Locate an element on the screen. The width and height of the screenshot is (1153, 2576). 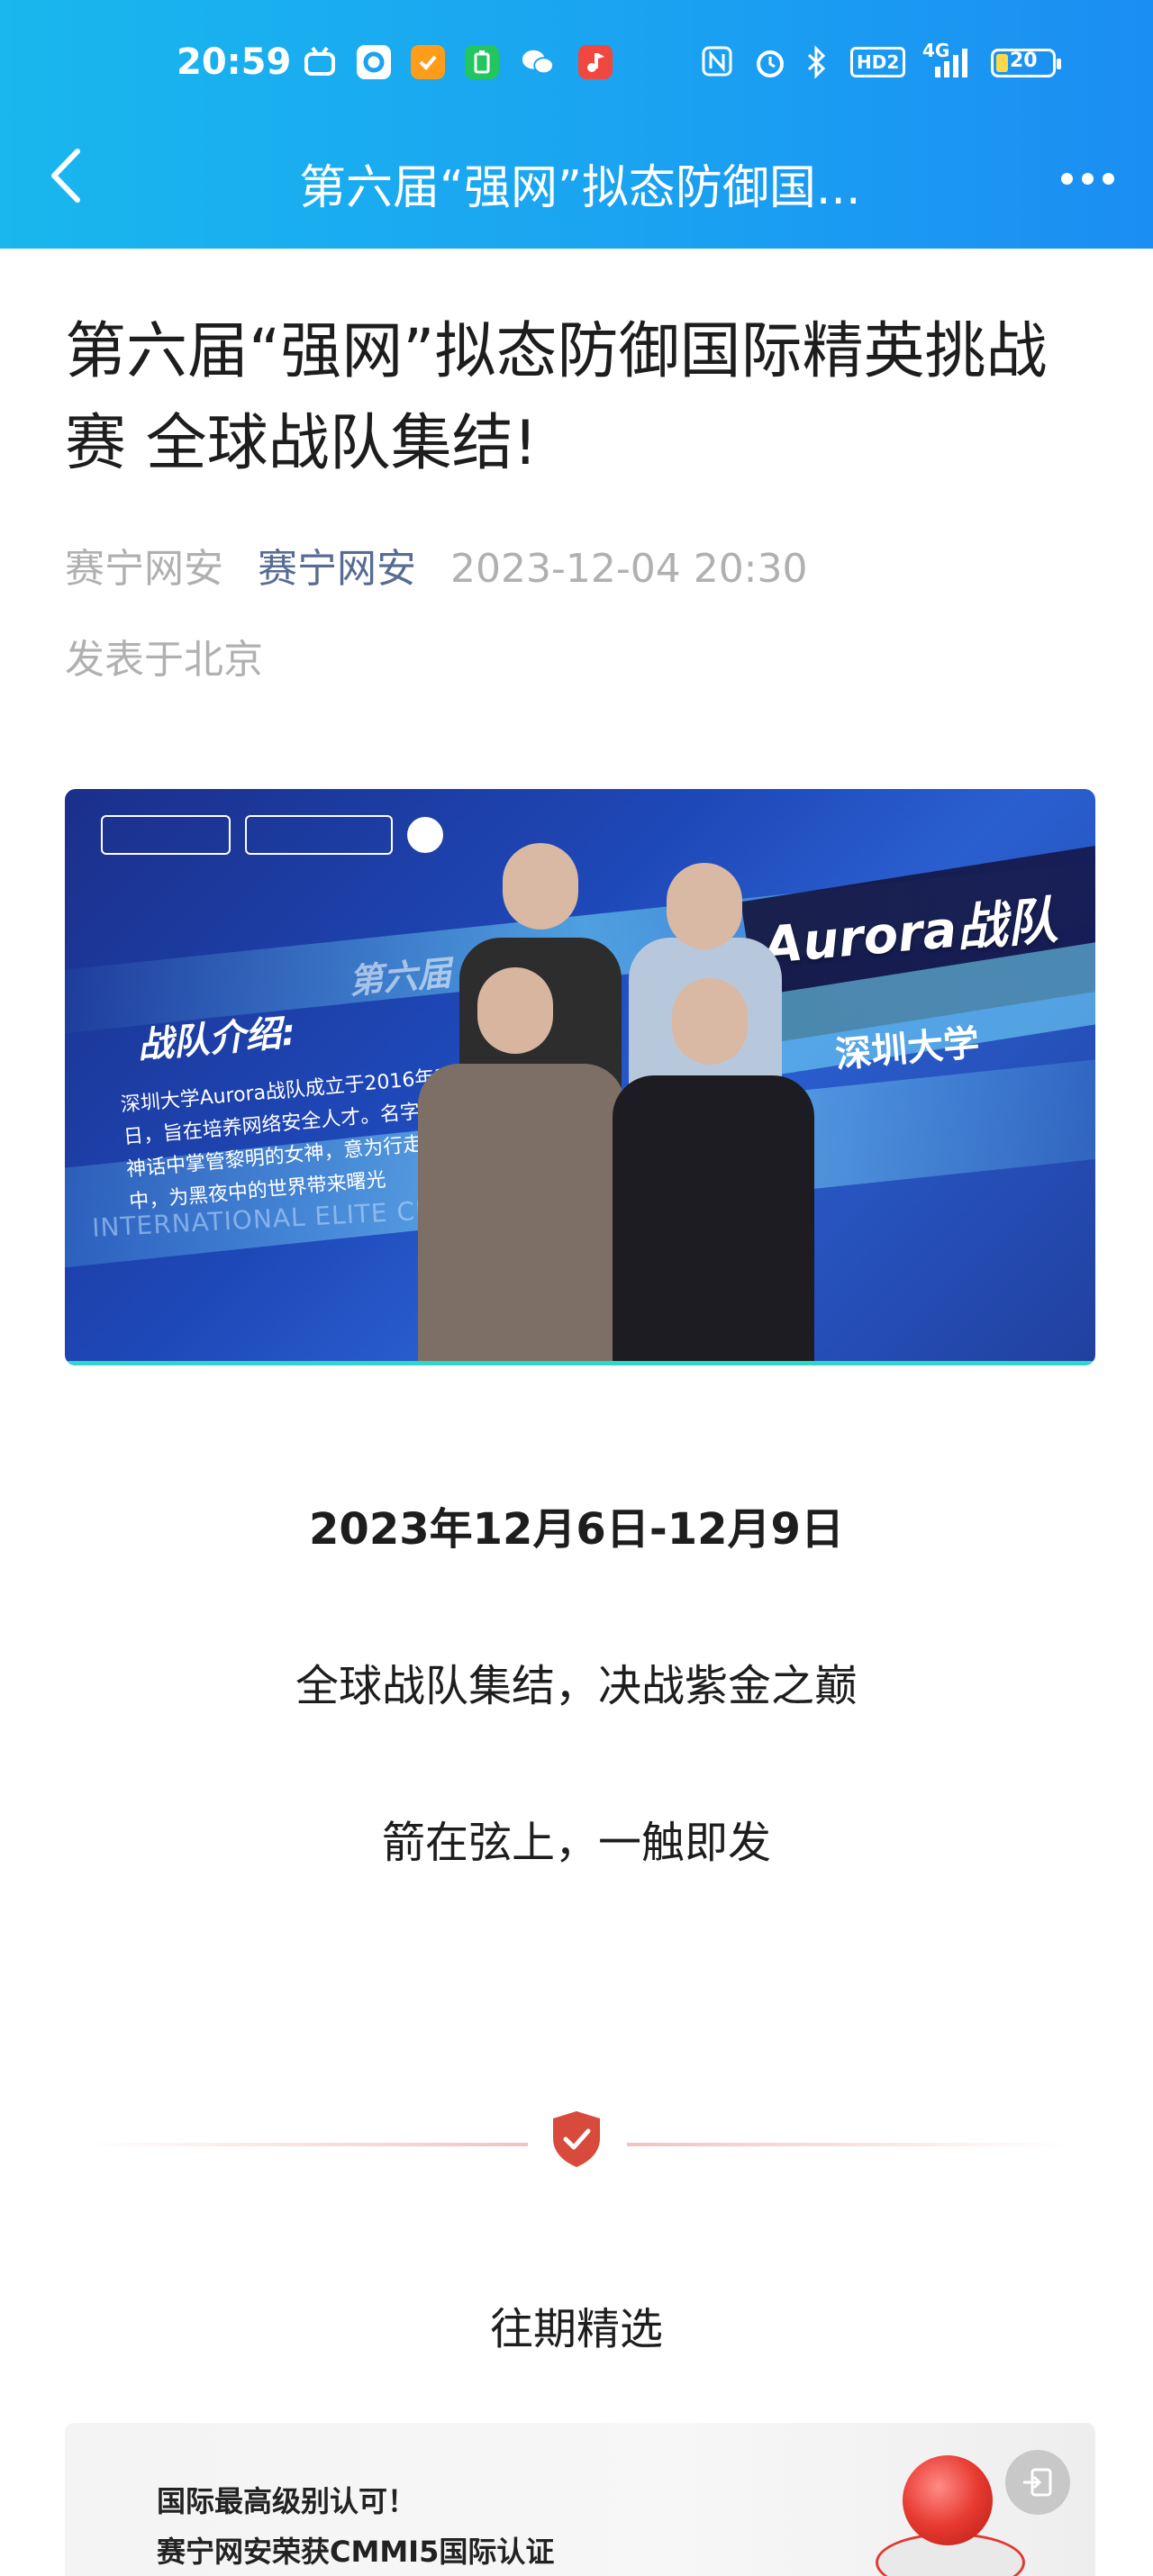
exit-icon is located at coordinates (1037, 2482).